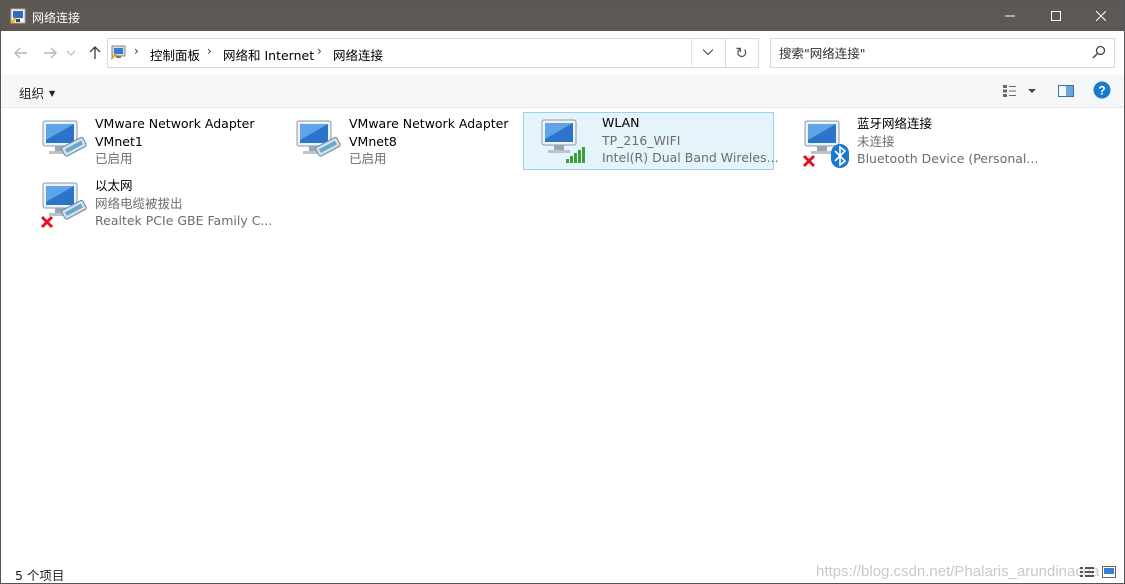 The width and height of the screenshot is (1125, 584). I want to click on organize-menu: 组织 ▼, so click(37, 92).